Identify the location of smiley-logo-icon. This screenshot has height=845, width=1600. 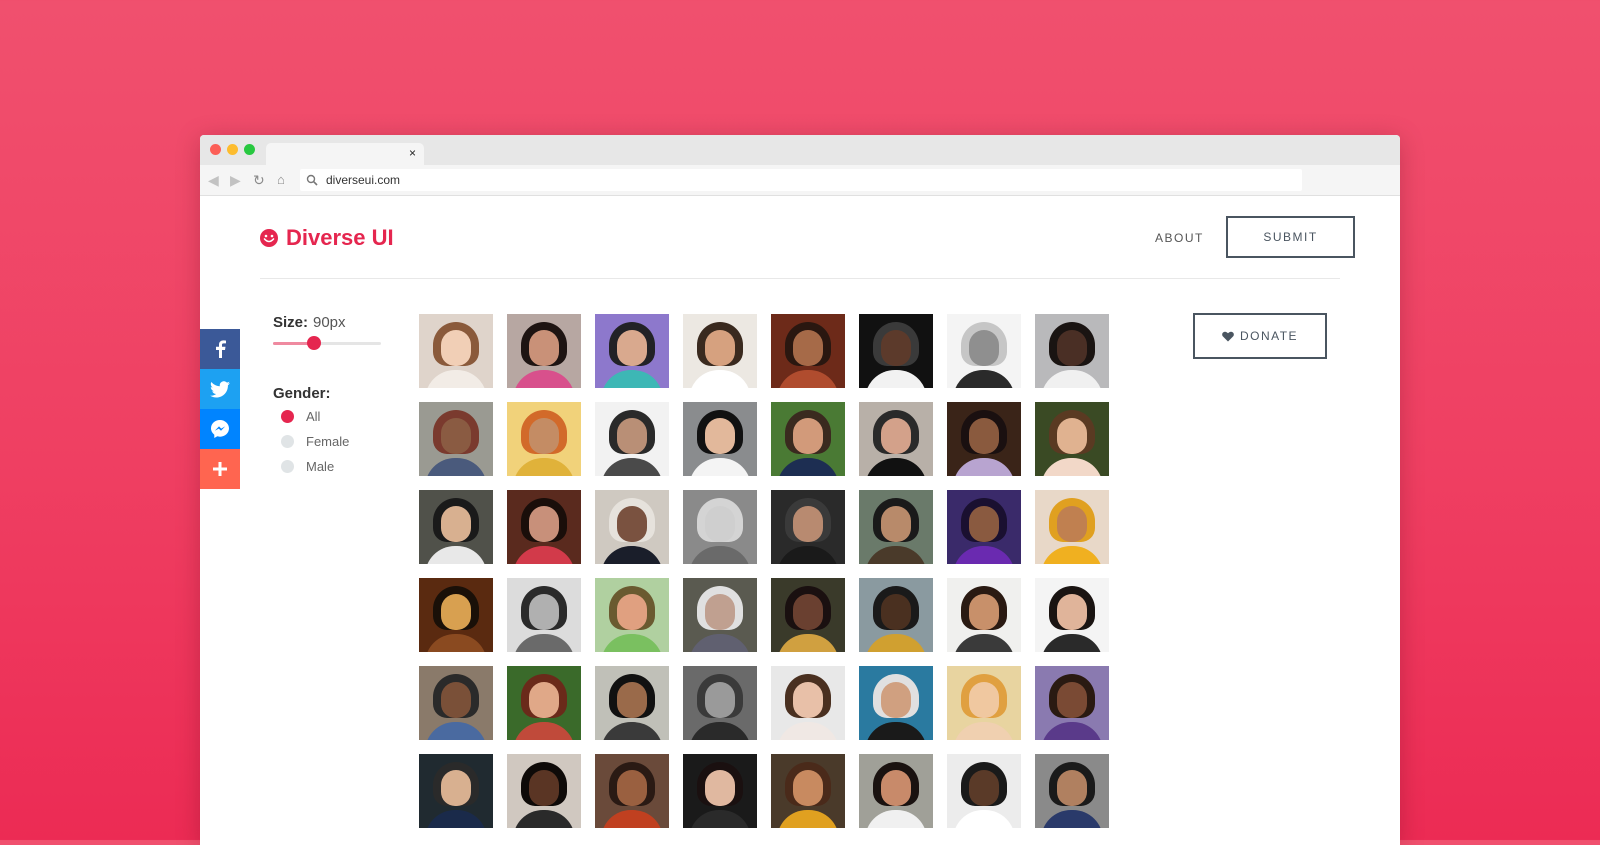
(269, 238).